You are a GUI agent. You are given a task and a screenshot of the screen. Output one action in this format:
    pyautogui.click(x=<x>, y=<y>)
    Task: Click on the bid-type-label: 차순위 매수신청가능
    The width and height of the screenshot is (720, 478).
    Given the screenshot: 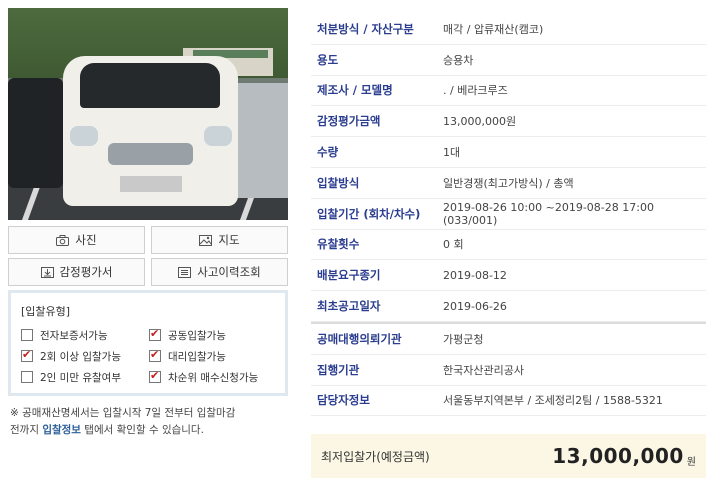 What is the action you would take?
    pyautogui.click(x=213, y=377)
    